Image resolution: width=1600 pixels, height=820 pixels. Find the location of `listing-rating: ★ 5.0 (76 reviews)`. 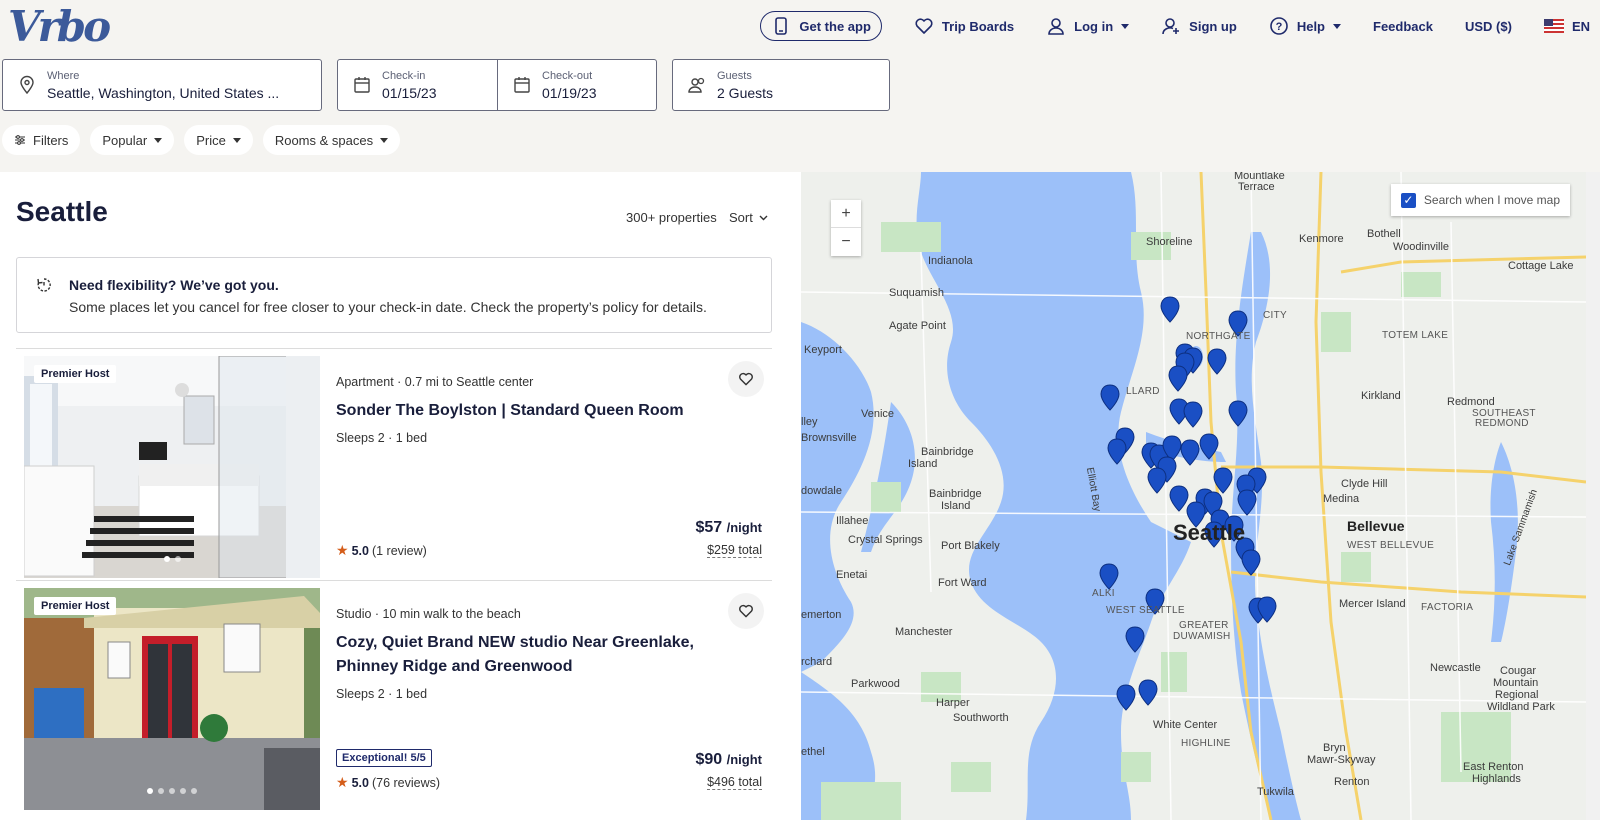

listing-rating: ★ 5.0 (76 reviews) is located at coordinates (388, 782).